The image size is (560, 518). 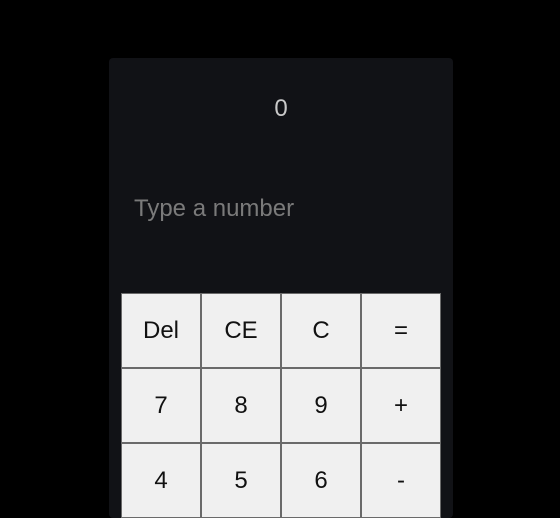 I want to click on number-input, so click(x=284, y=209).